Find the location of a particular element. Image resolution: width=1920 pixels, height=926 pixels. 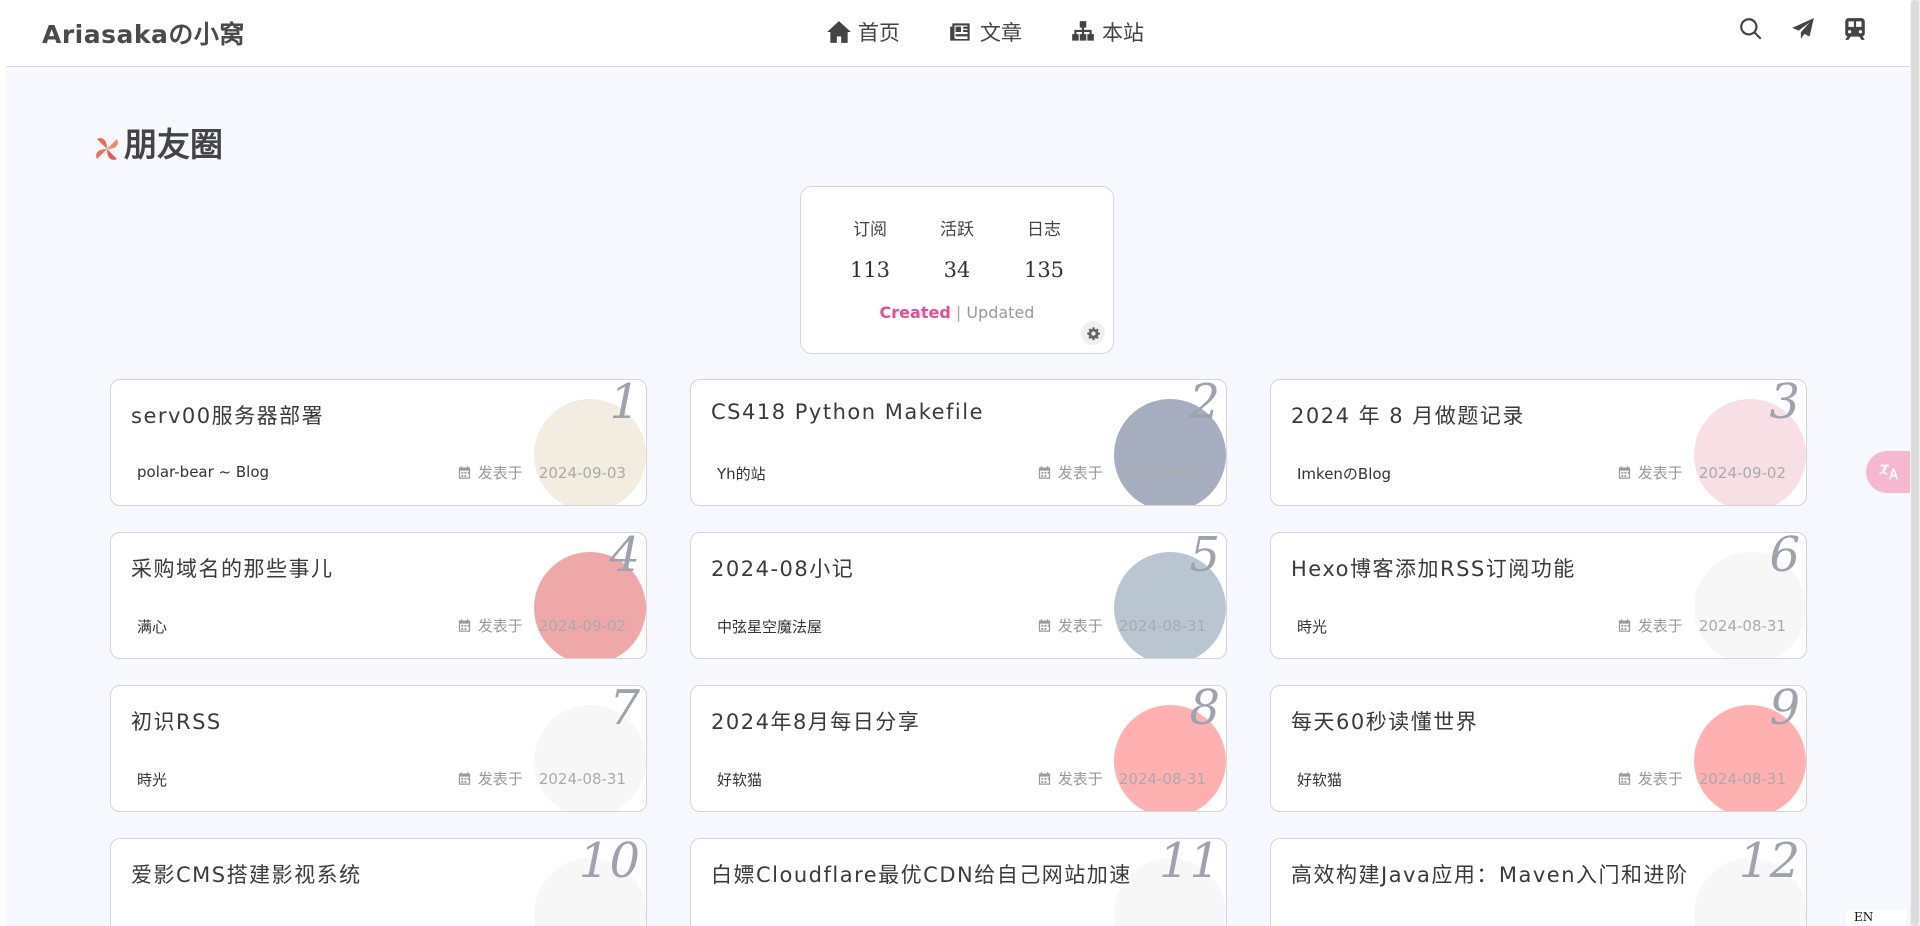

home-icon is located at coordinates (839, 32).